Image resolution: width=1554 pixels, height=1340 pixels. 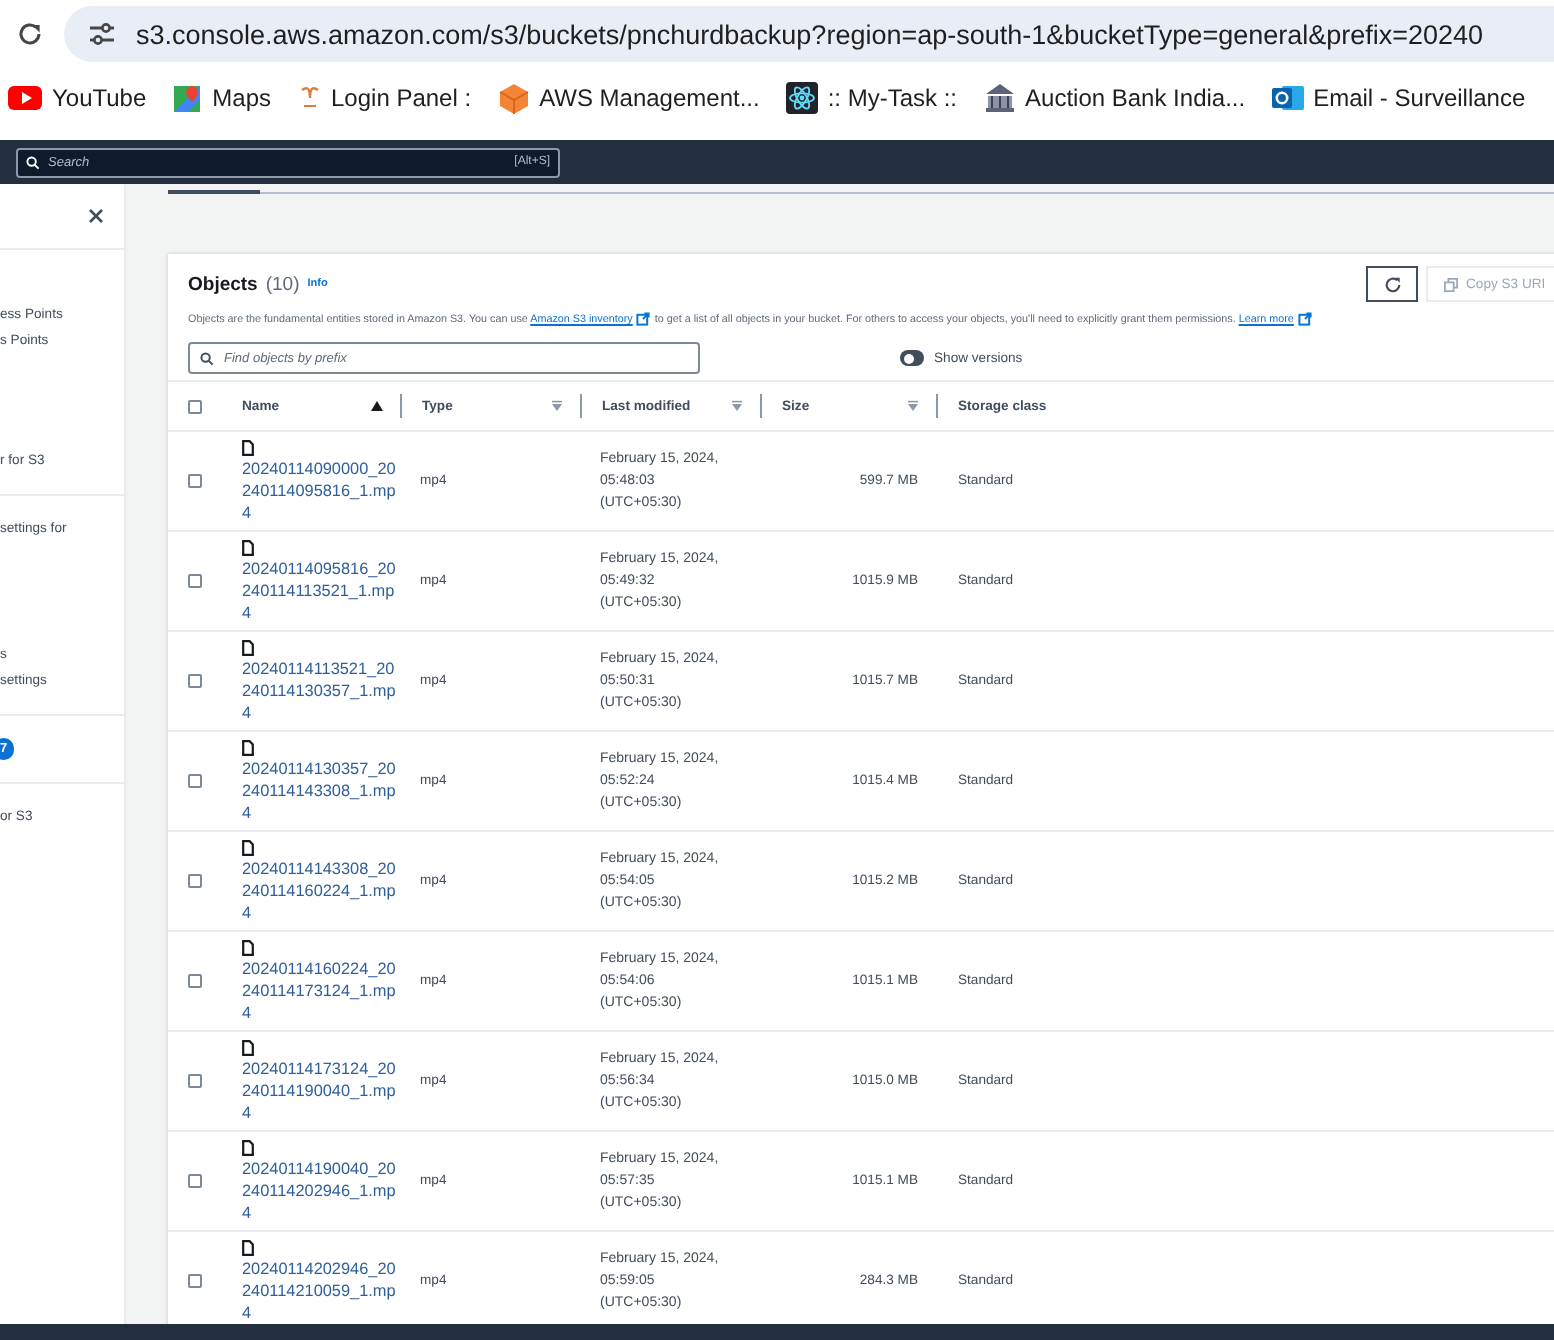 What do you see at coordinates (320, 1190) in the screenshot?
I see `object-name-link: 20240114190040_20240114202946_1.mp4` at bounding box center [320, 1190].